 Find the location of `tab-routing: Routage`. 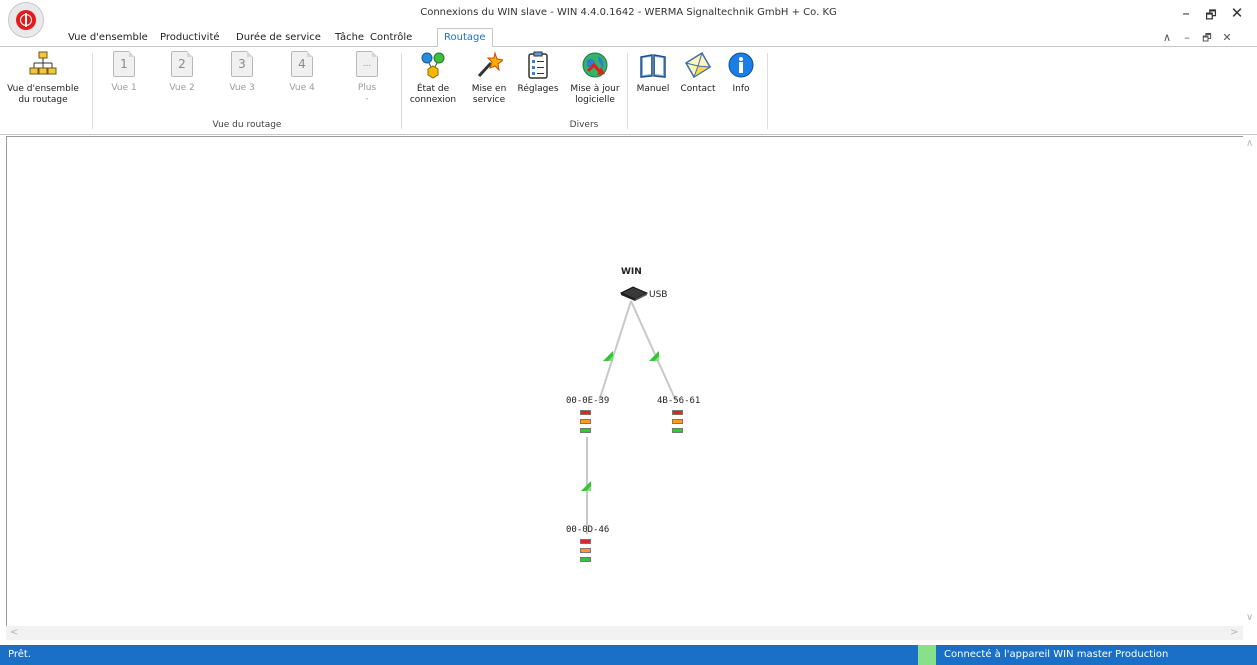

tab-routing: Routage is located at coordinates (465, 38).